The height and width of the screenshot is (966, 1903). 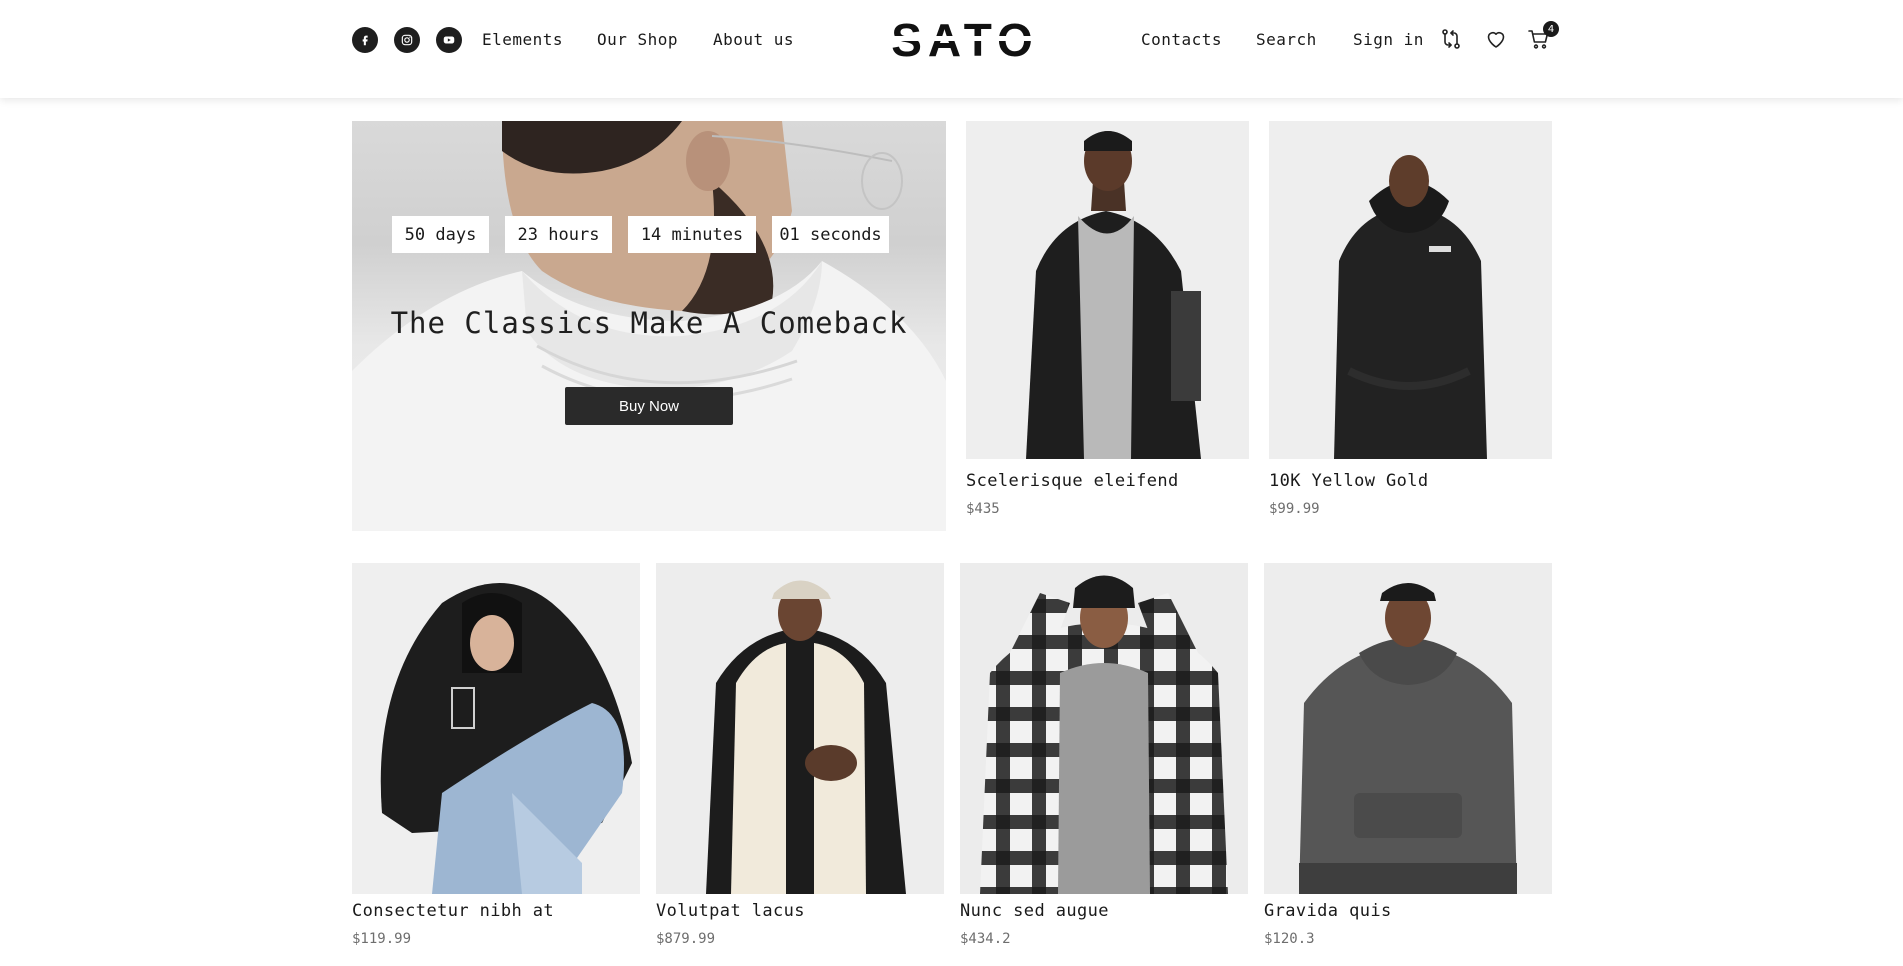 I want to click on product-price: $99.99, so click(x=1294, y=509).